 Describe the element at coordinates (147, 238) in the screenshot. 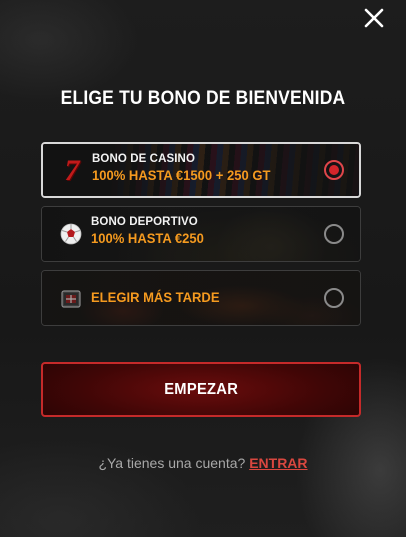

I see `option-value: 100% HASTA €250` at that location.